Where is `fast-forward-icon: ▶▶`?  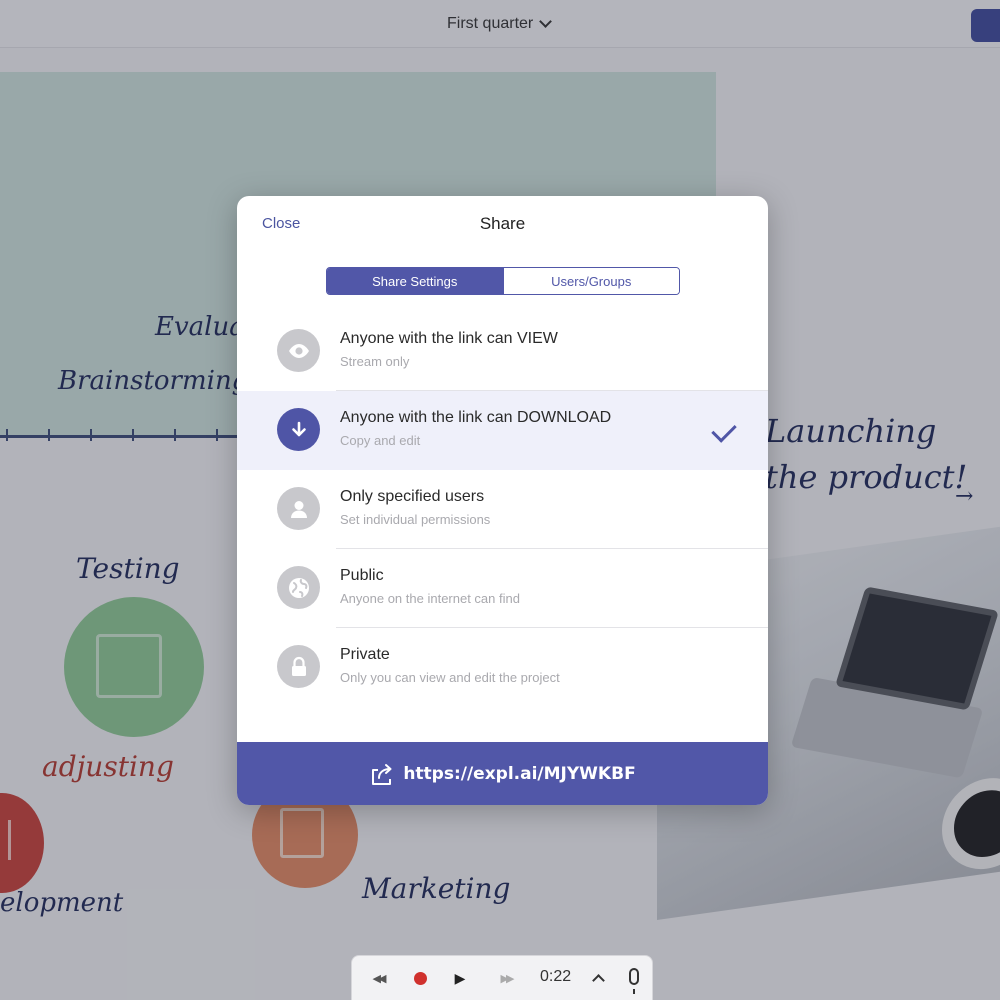 fast-forward-icon: ▶▶ is located at coordinates (507, 978).